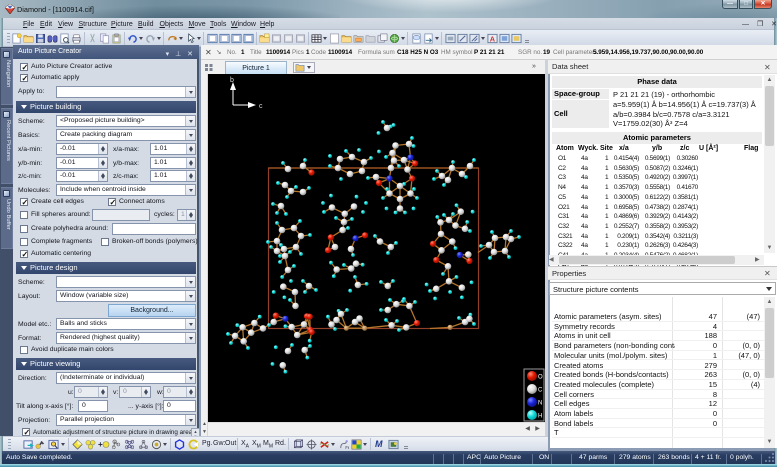 This screenshot has width=777, height=467. Describe the element at coordinates (347, 447) in the screenshot. I see `svg-text: Fe` at that location.